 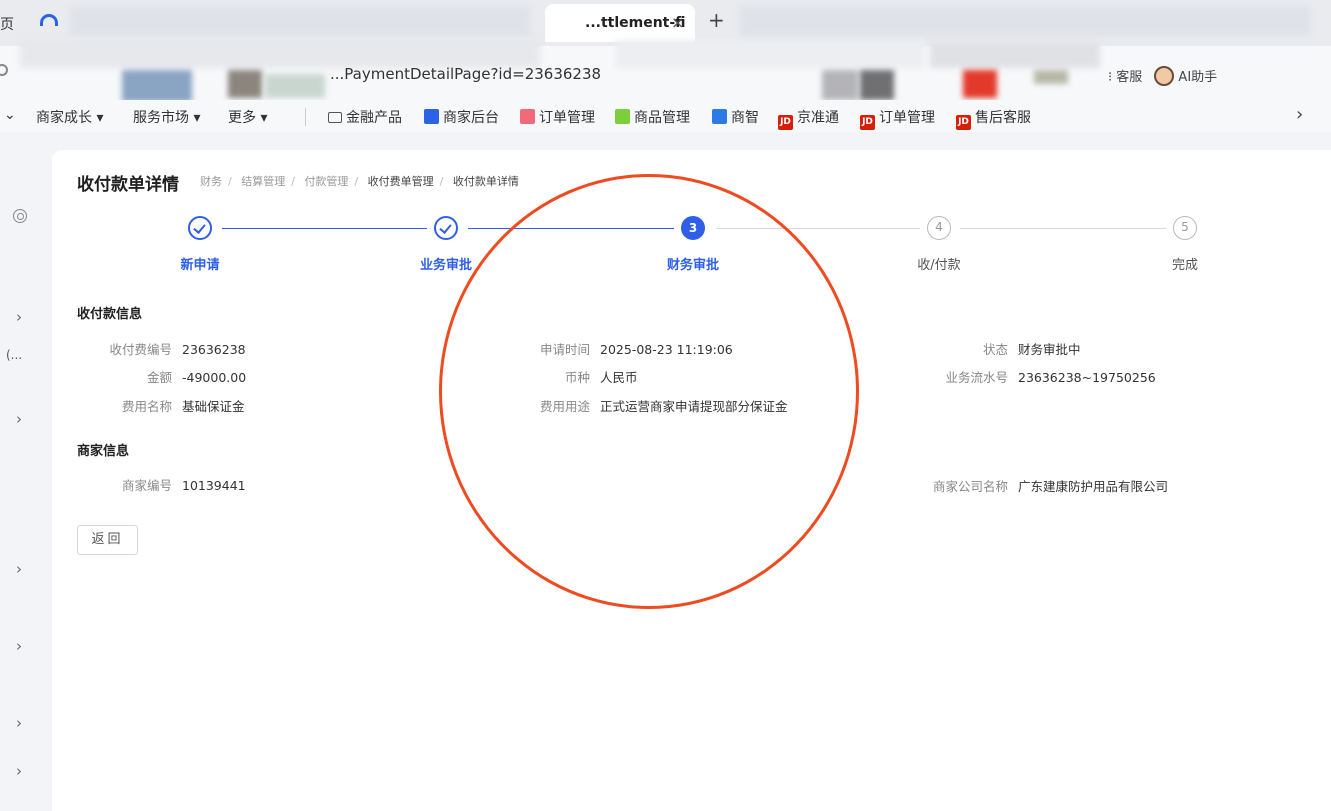 I want to click on breadcrumb-item: 付款管理, so click(x=326, y=181).